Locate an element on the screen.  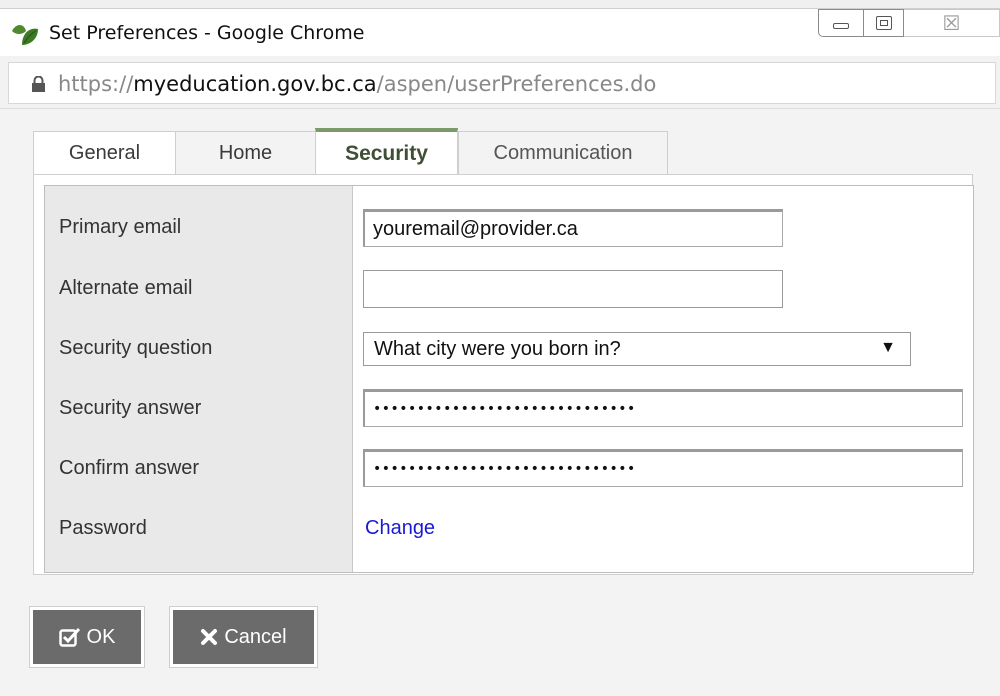
tab-home: Home is located at coordinates (245, 153).